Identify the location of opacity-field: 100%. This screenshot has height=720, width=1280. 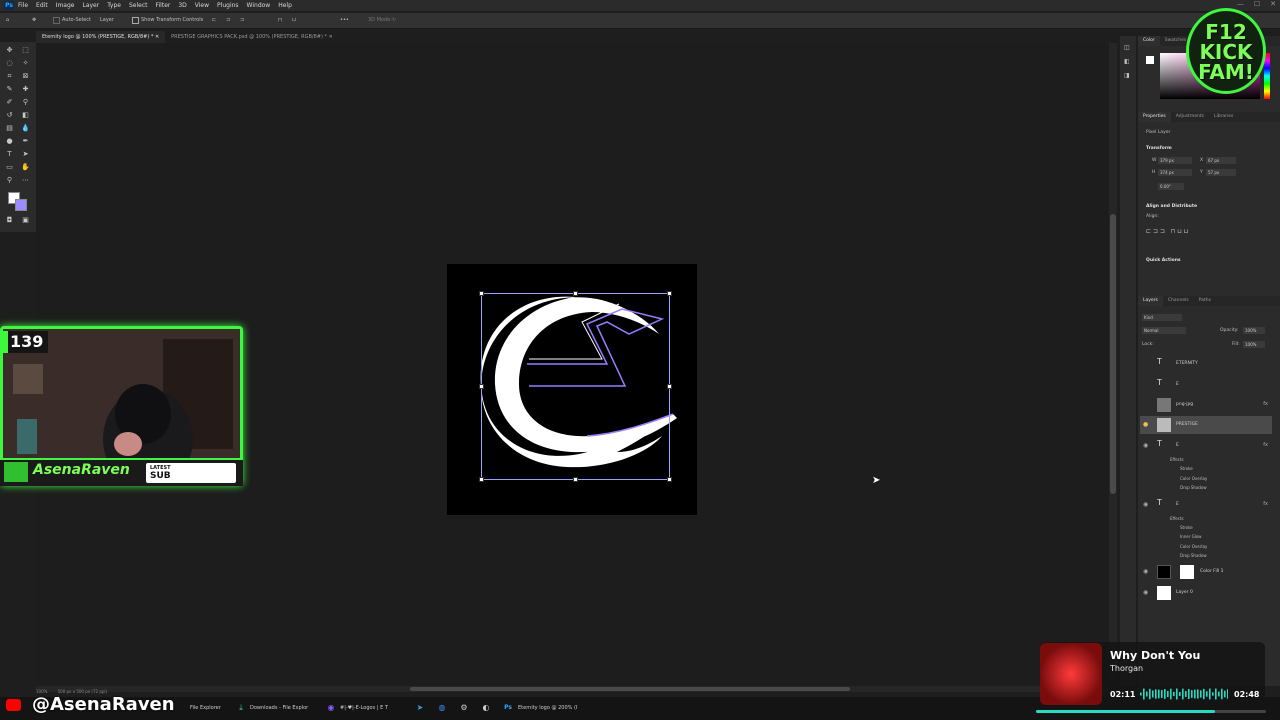
(1254, 330).